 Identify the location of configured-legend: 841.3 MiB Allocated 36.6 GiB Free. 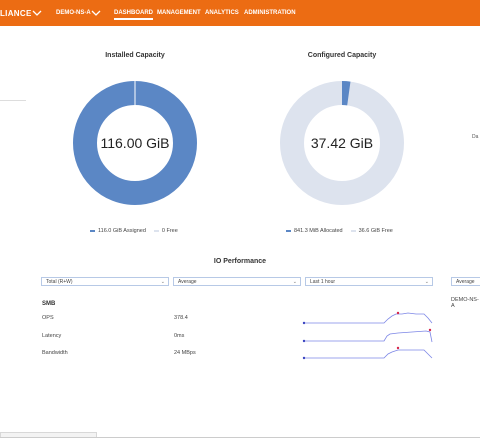
(339, 231).